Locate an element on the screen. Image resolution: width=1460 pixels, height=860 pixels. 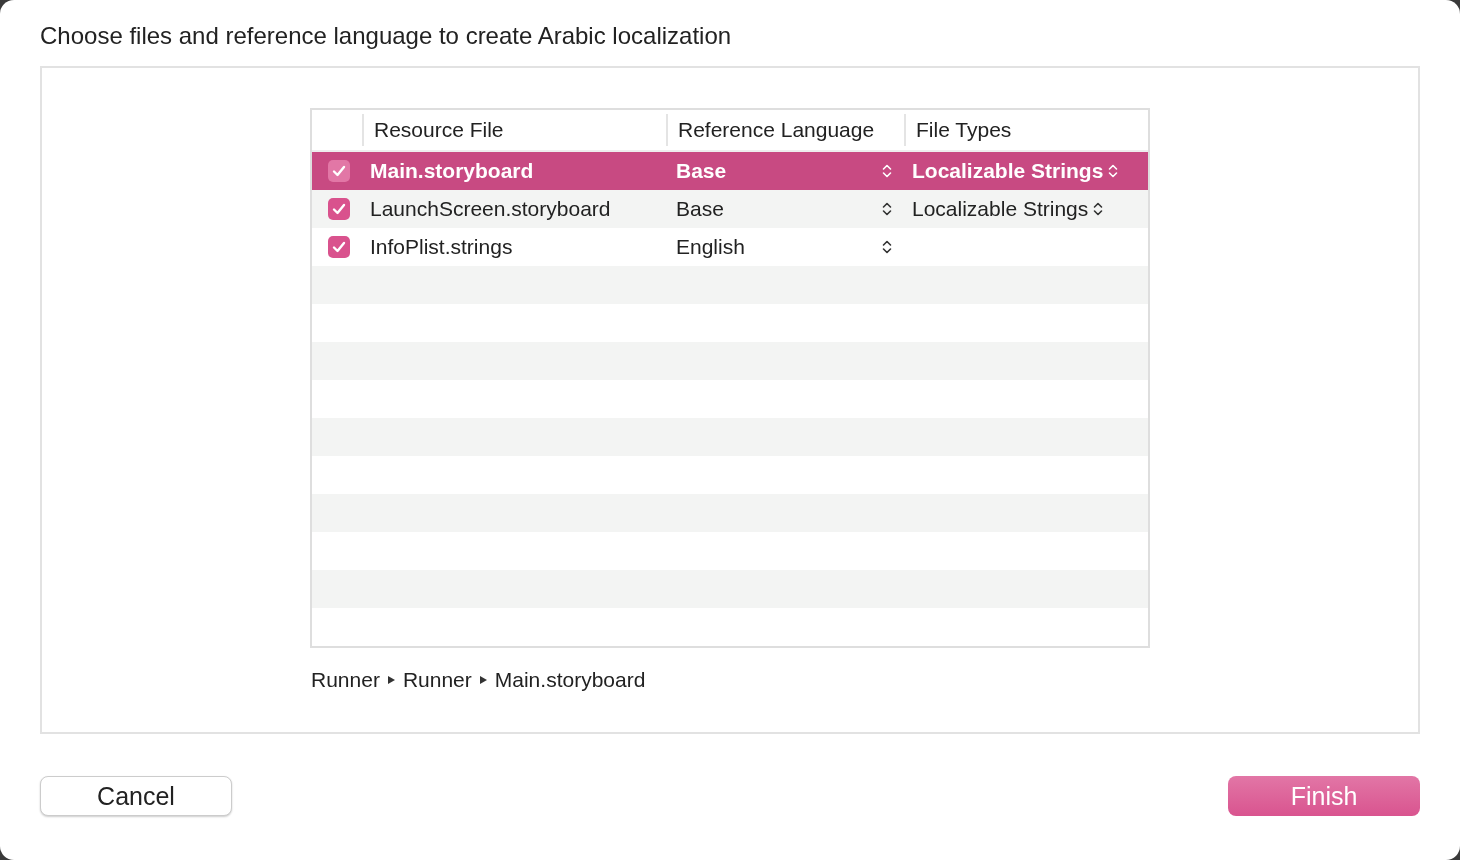
table-row: Main.storyboard Base Localizable Strings is located at coordinates (730, 171).